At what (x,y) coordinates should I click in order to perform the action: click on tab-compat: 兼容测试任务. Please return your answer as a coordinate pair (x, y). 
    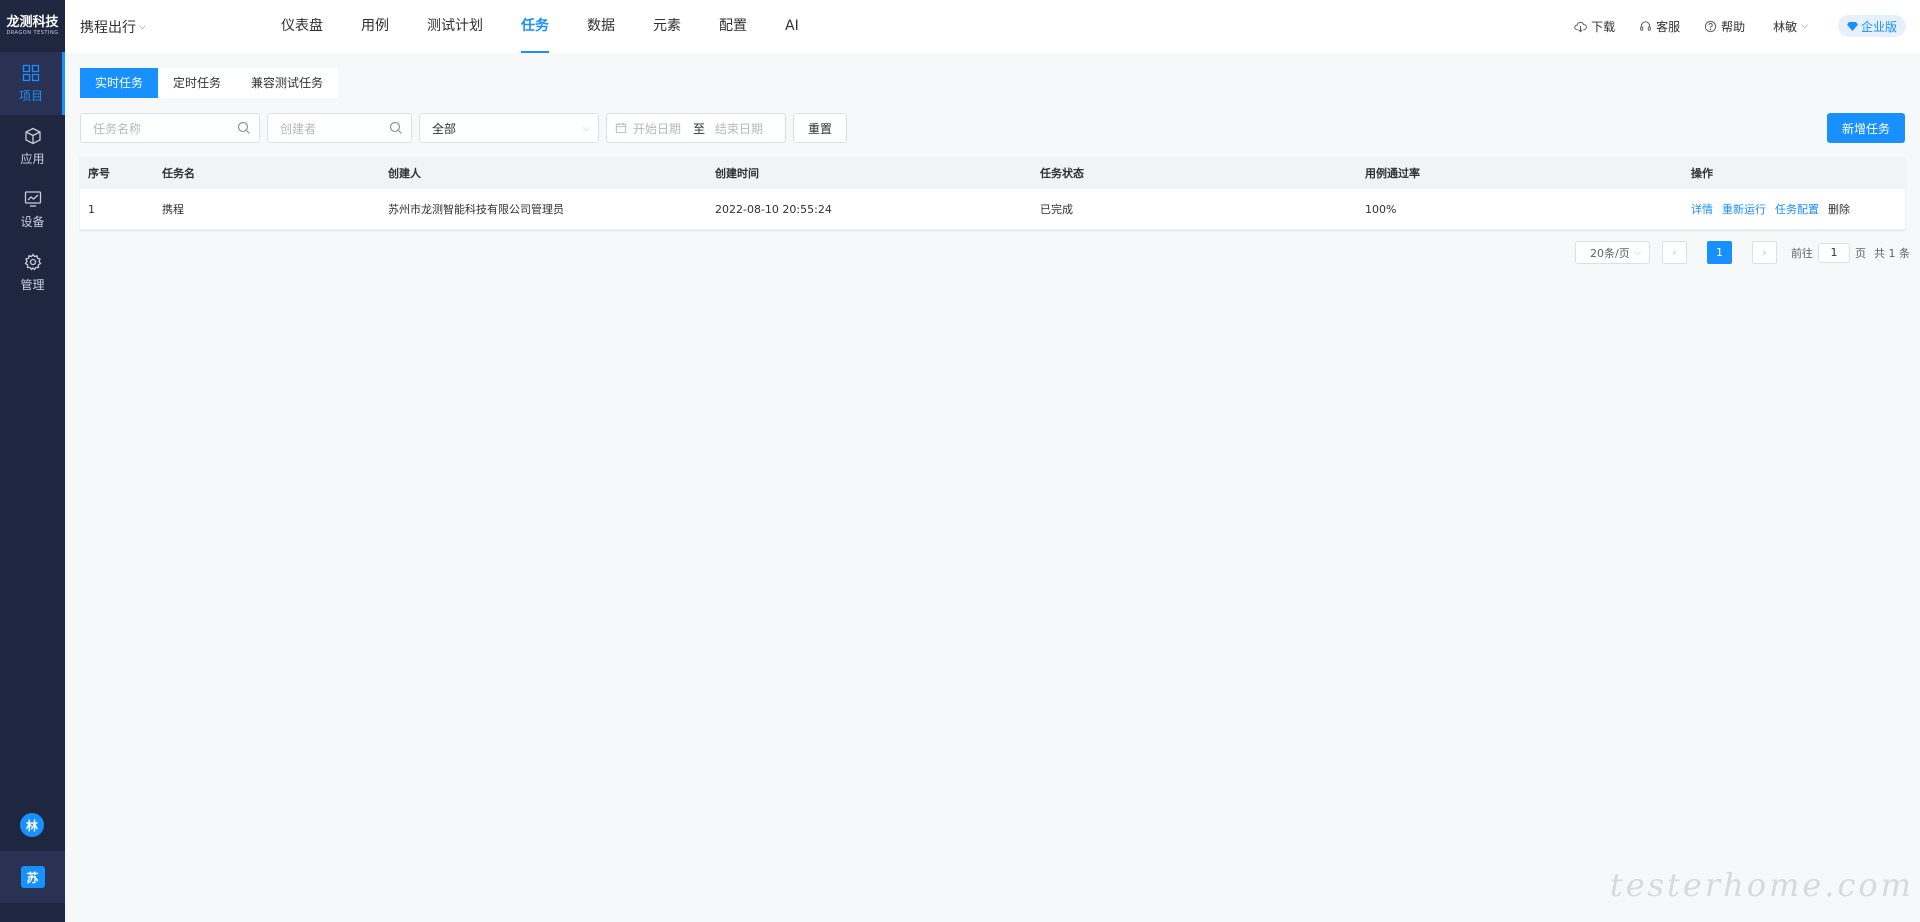
    Looking at the image, I should click on (287, 83).